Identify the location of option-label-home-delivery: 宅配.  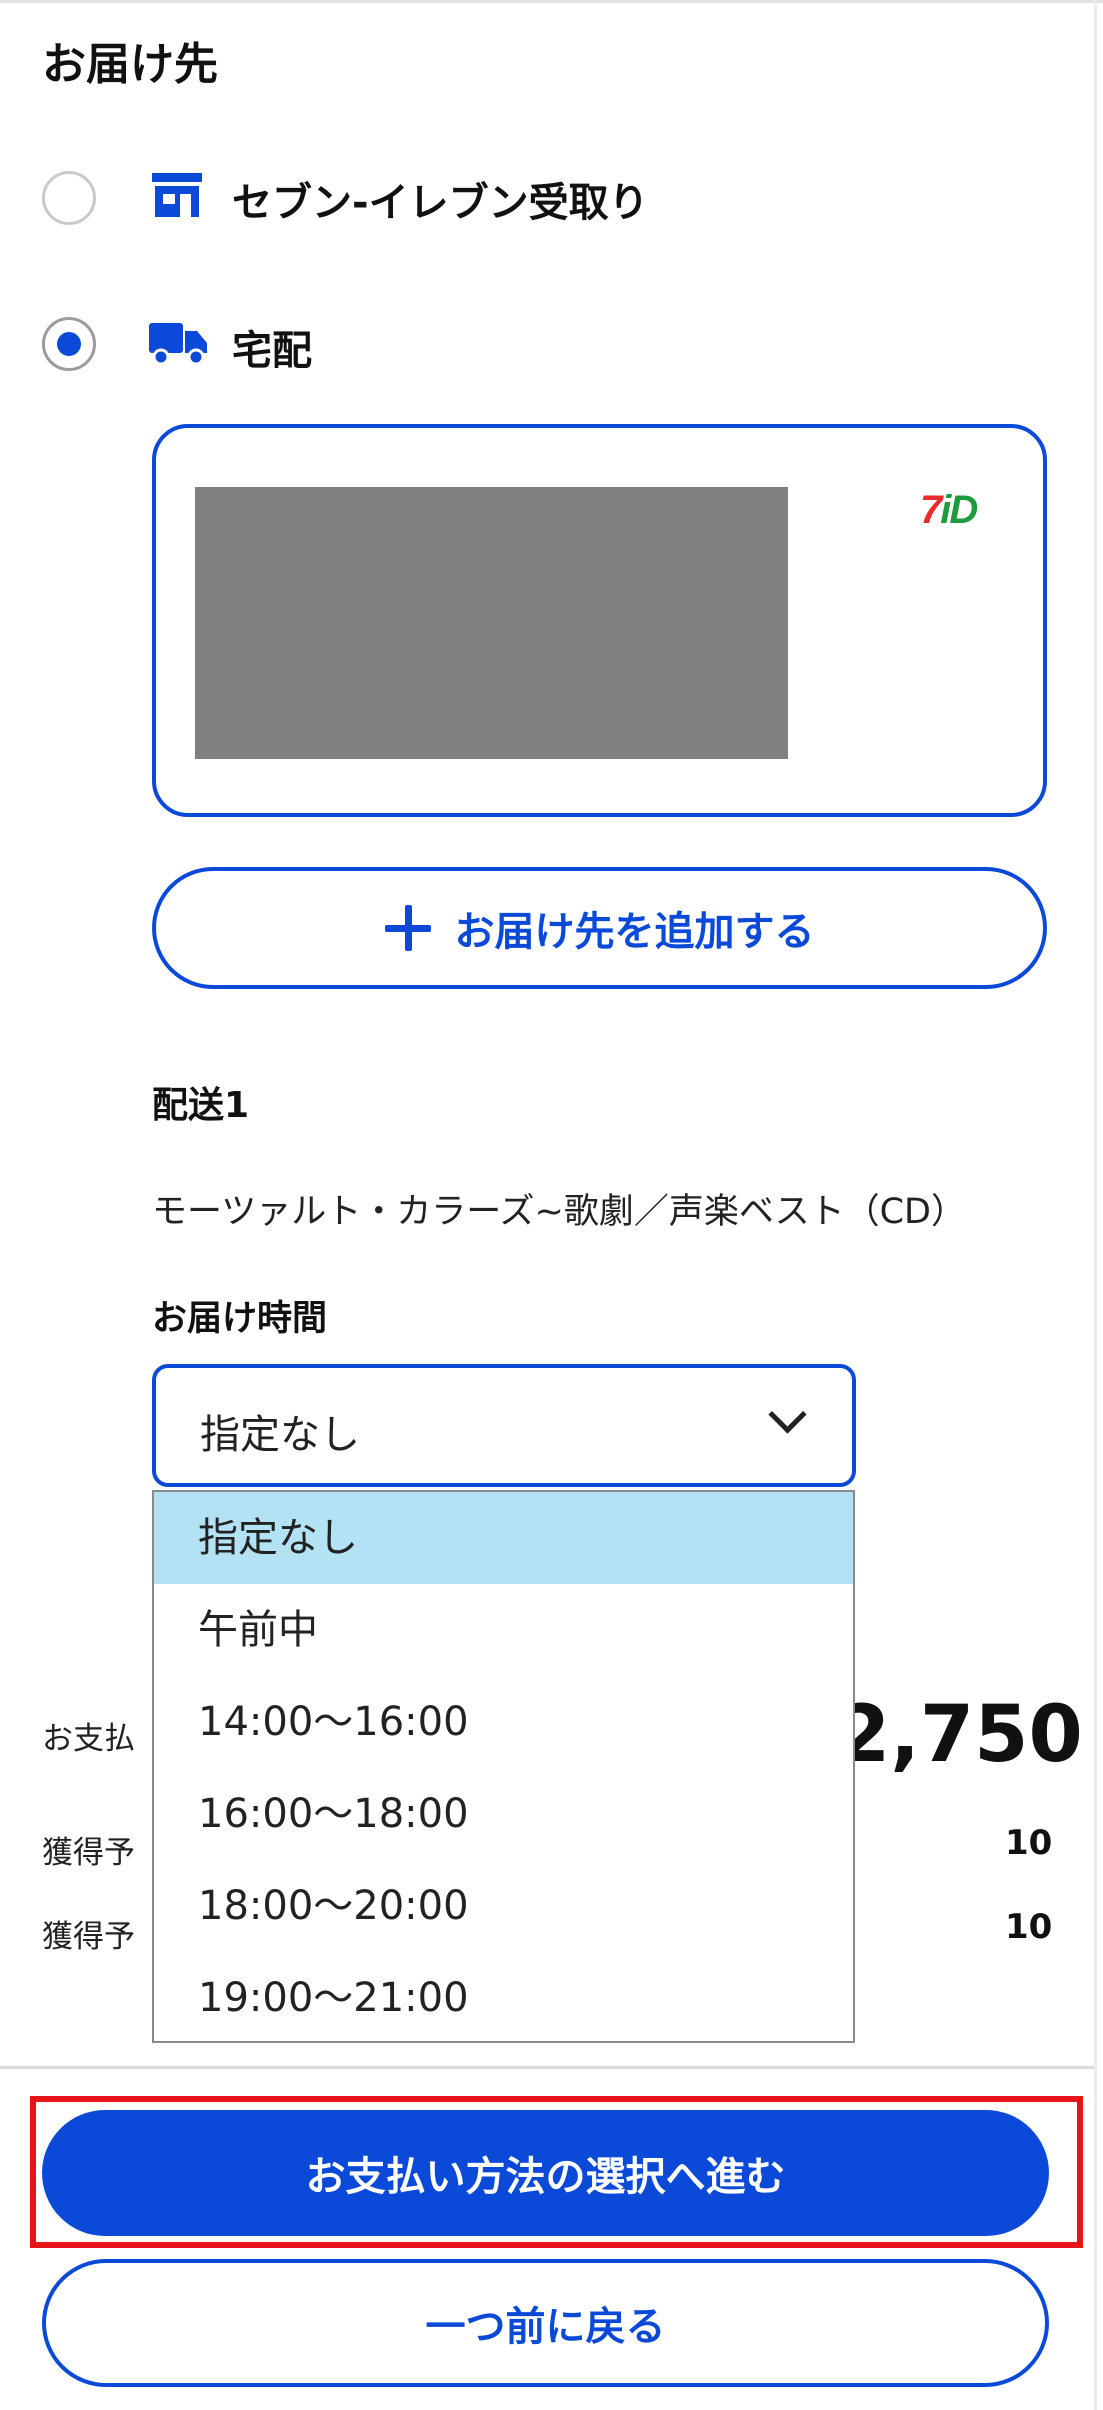
(272, 351).